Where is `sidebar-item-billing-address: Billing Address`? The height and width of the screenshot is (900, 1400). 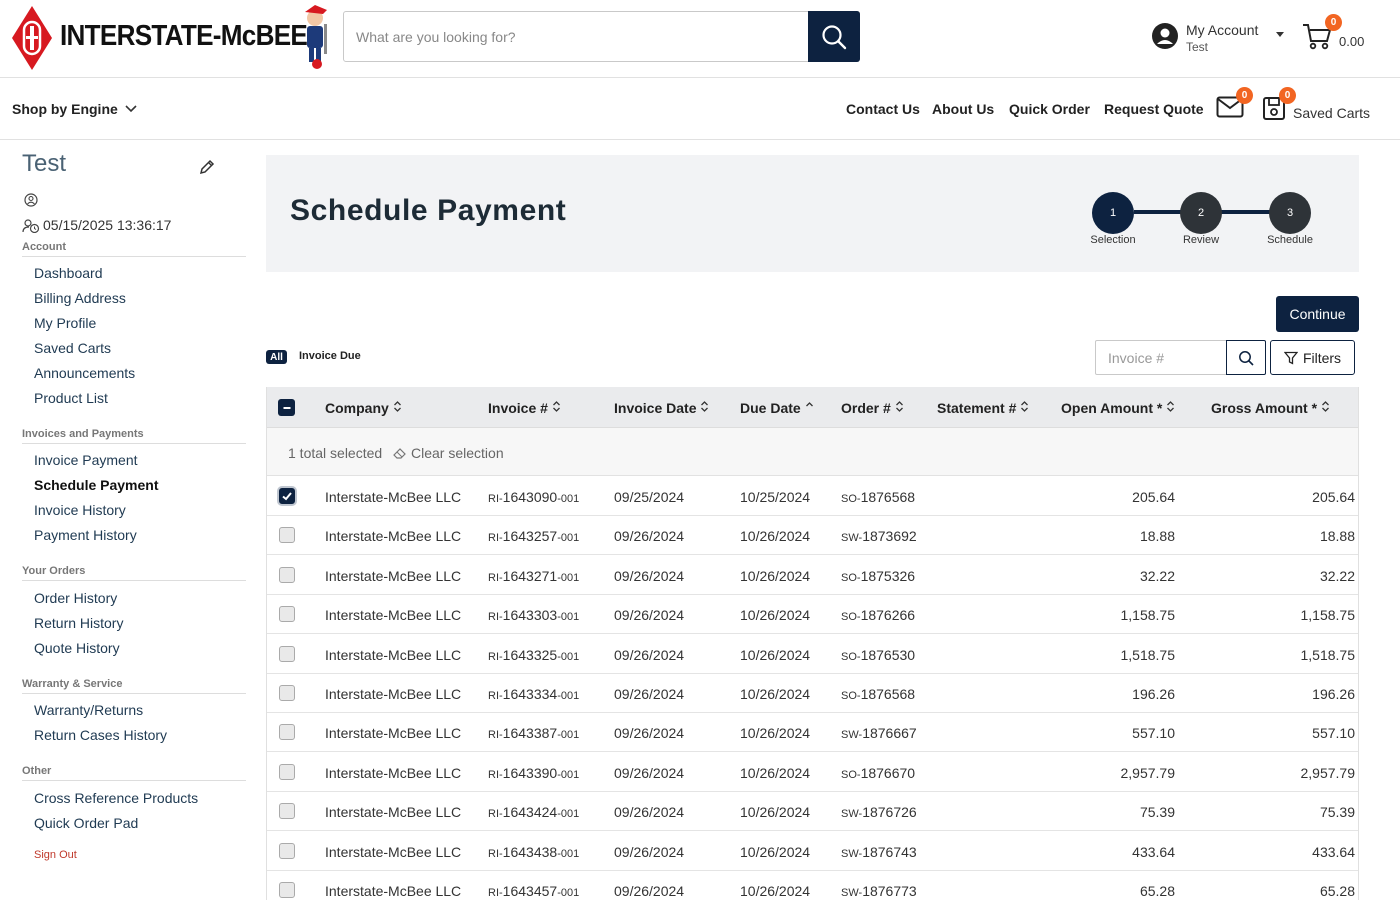 sidebar-item-billing-address: Billing Address is located at coordinates (80, 298).